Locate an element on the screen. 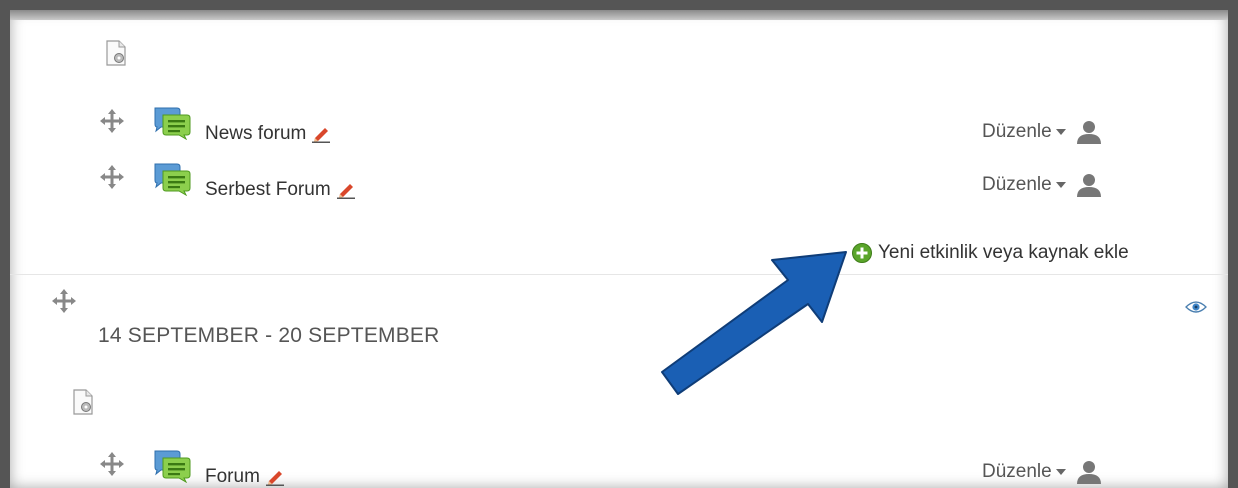  add-activity-or-resource-link: Yeni etkinlik veya kaynak ekle is located at coordinates (990, 253).